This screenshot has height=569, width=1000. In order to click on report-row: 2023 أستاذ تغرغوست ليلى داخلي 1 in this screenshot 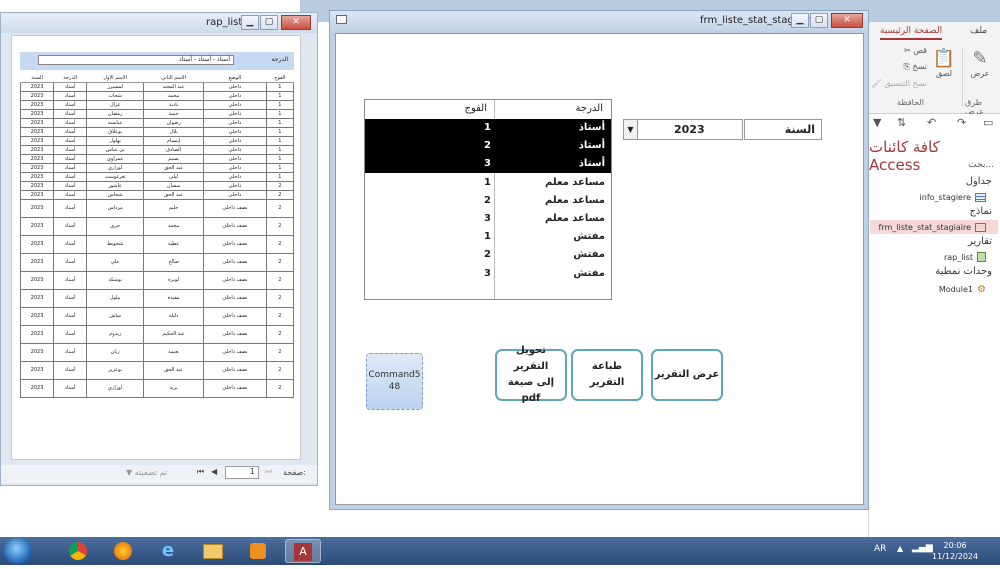, I will do `click(157, 176)`.